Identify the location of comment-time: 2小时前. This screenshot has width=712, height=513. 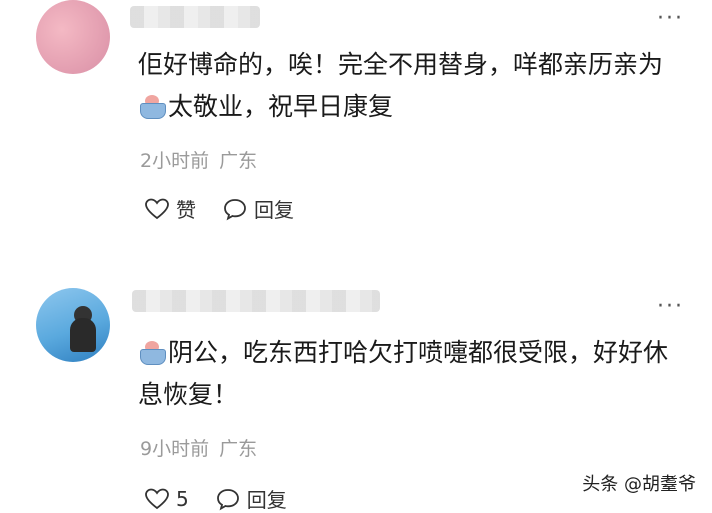
(175, 161).